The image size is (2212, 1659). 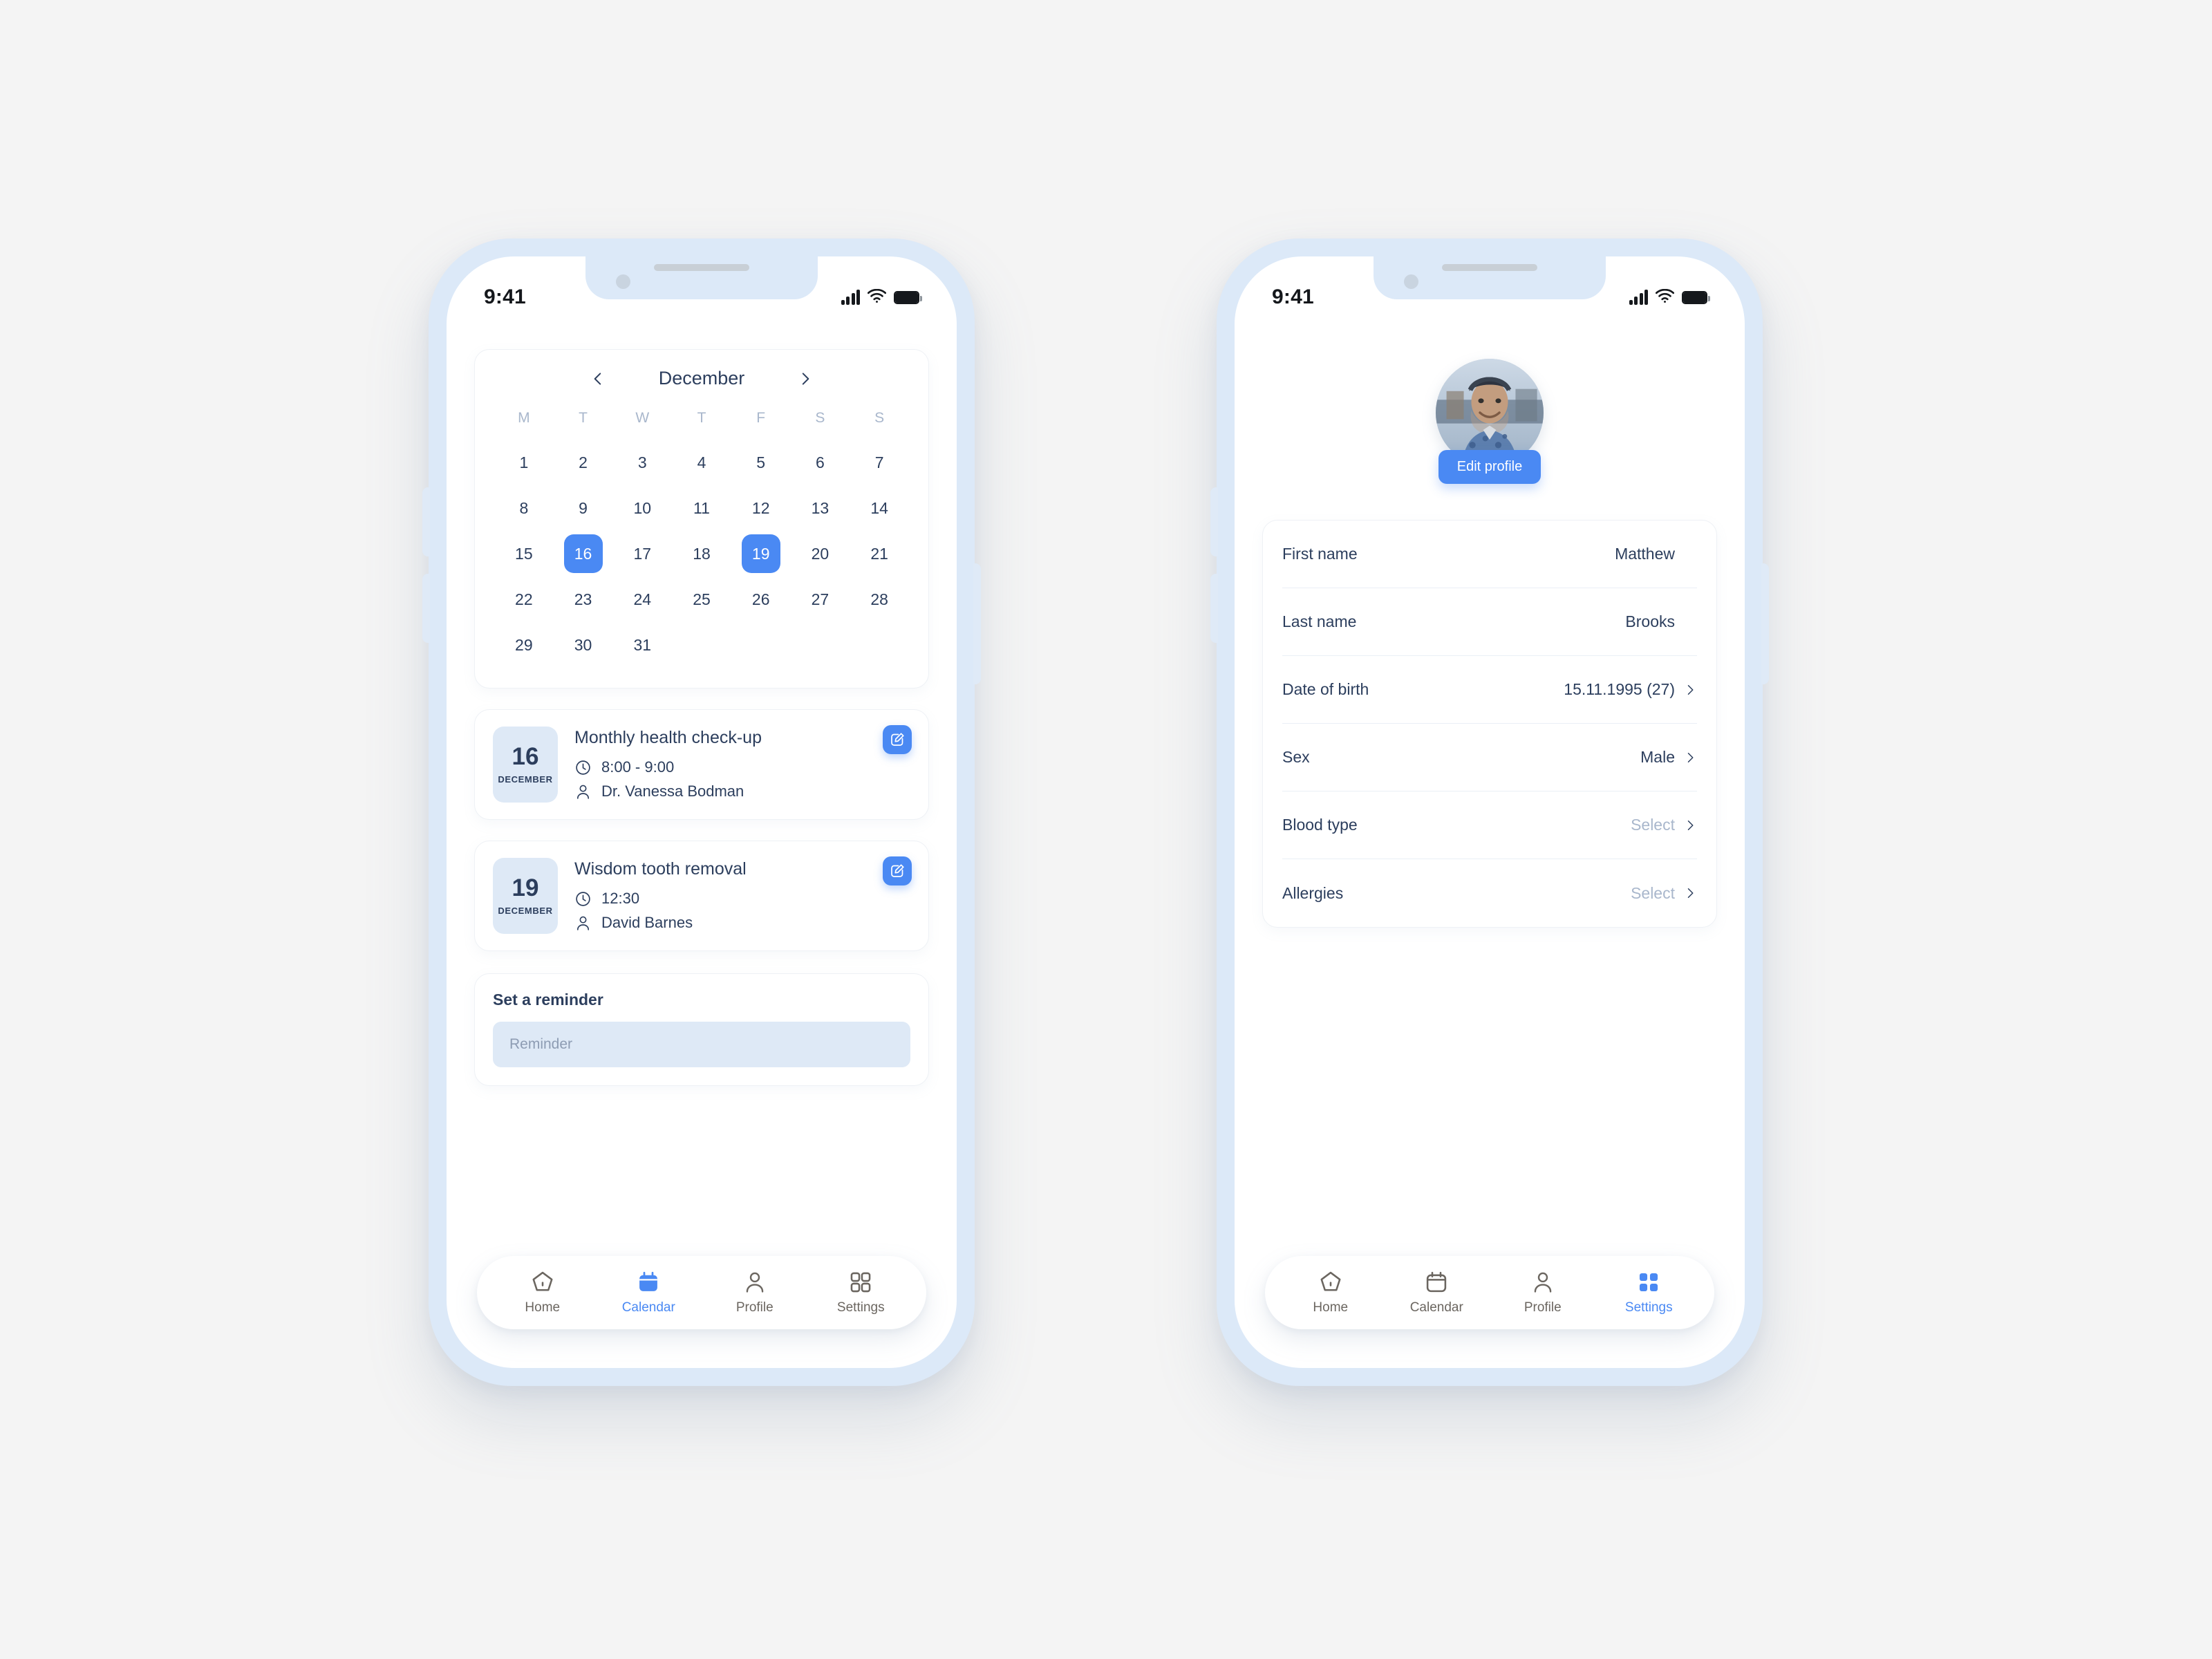 What do you see at coordinates (760, 554) in the screenshot?
I see `calendar-day-19: 19` at bounding box center [760, 554].